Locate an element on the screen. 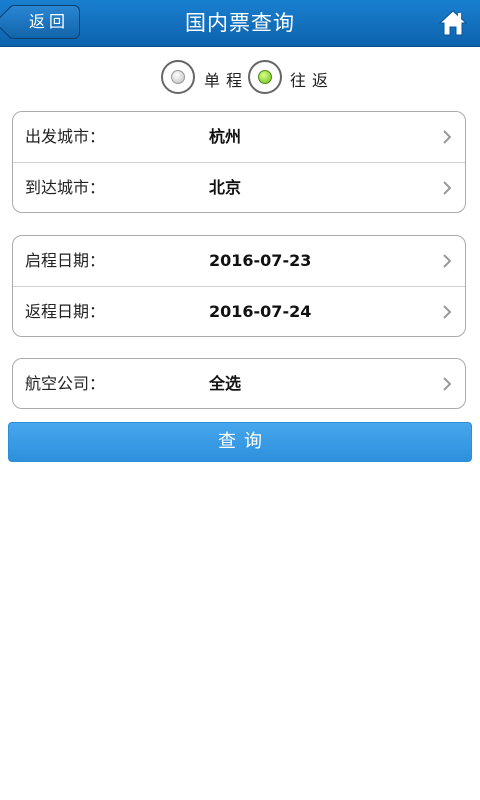 This screenshot has height=800, width=480. arrival-city-label: 到达城市： is located at coordinates (65, 187).